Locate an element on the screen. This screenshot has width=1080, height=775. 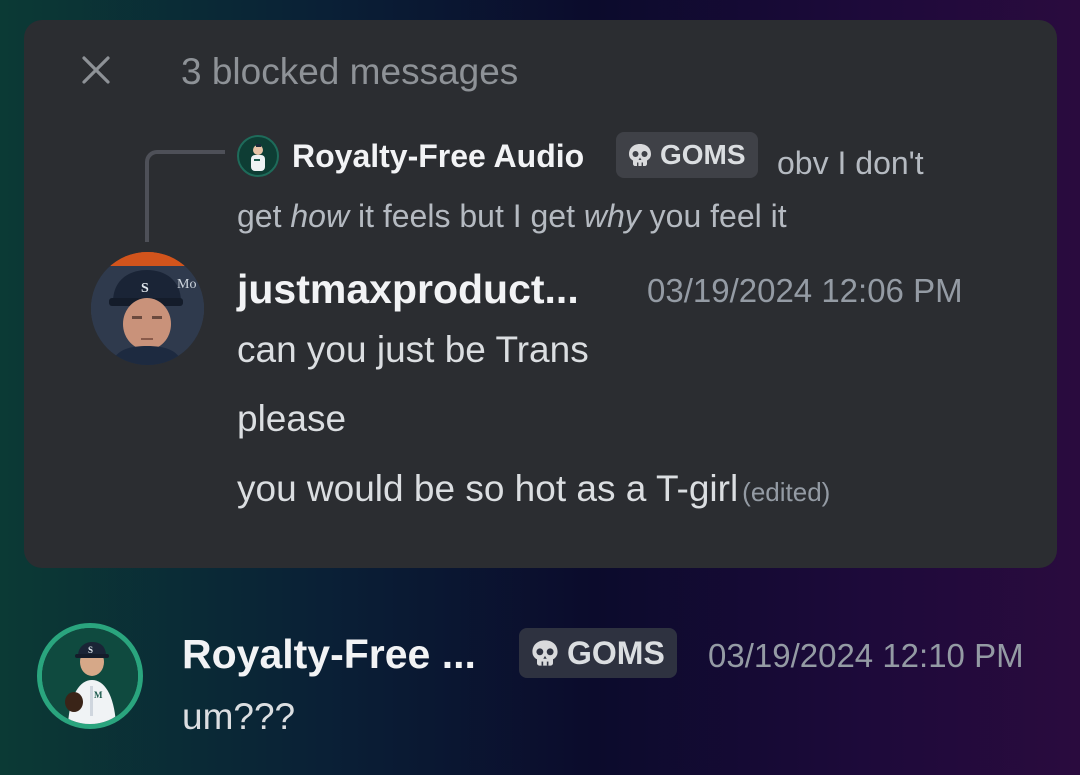
reply-text-part3: you feel it is located at coordinates (713, 216).